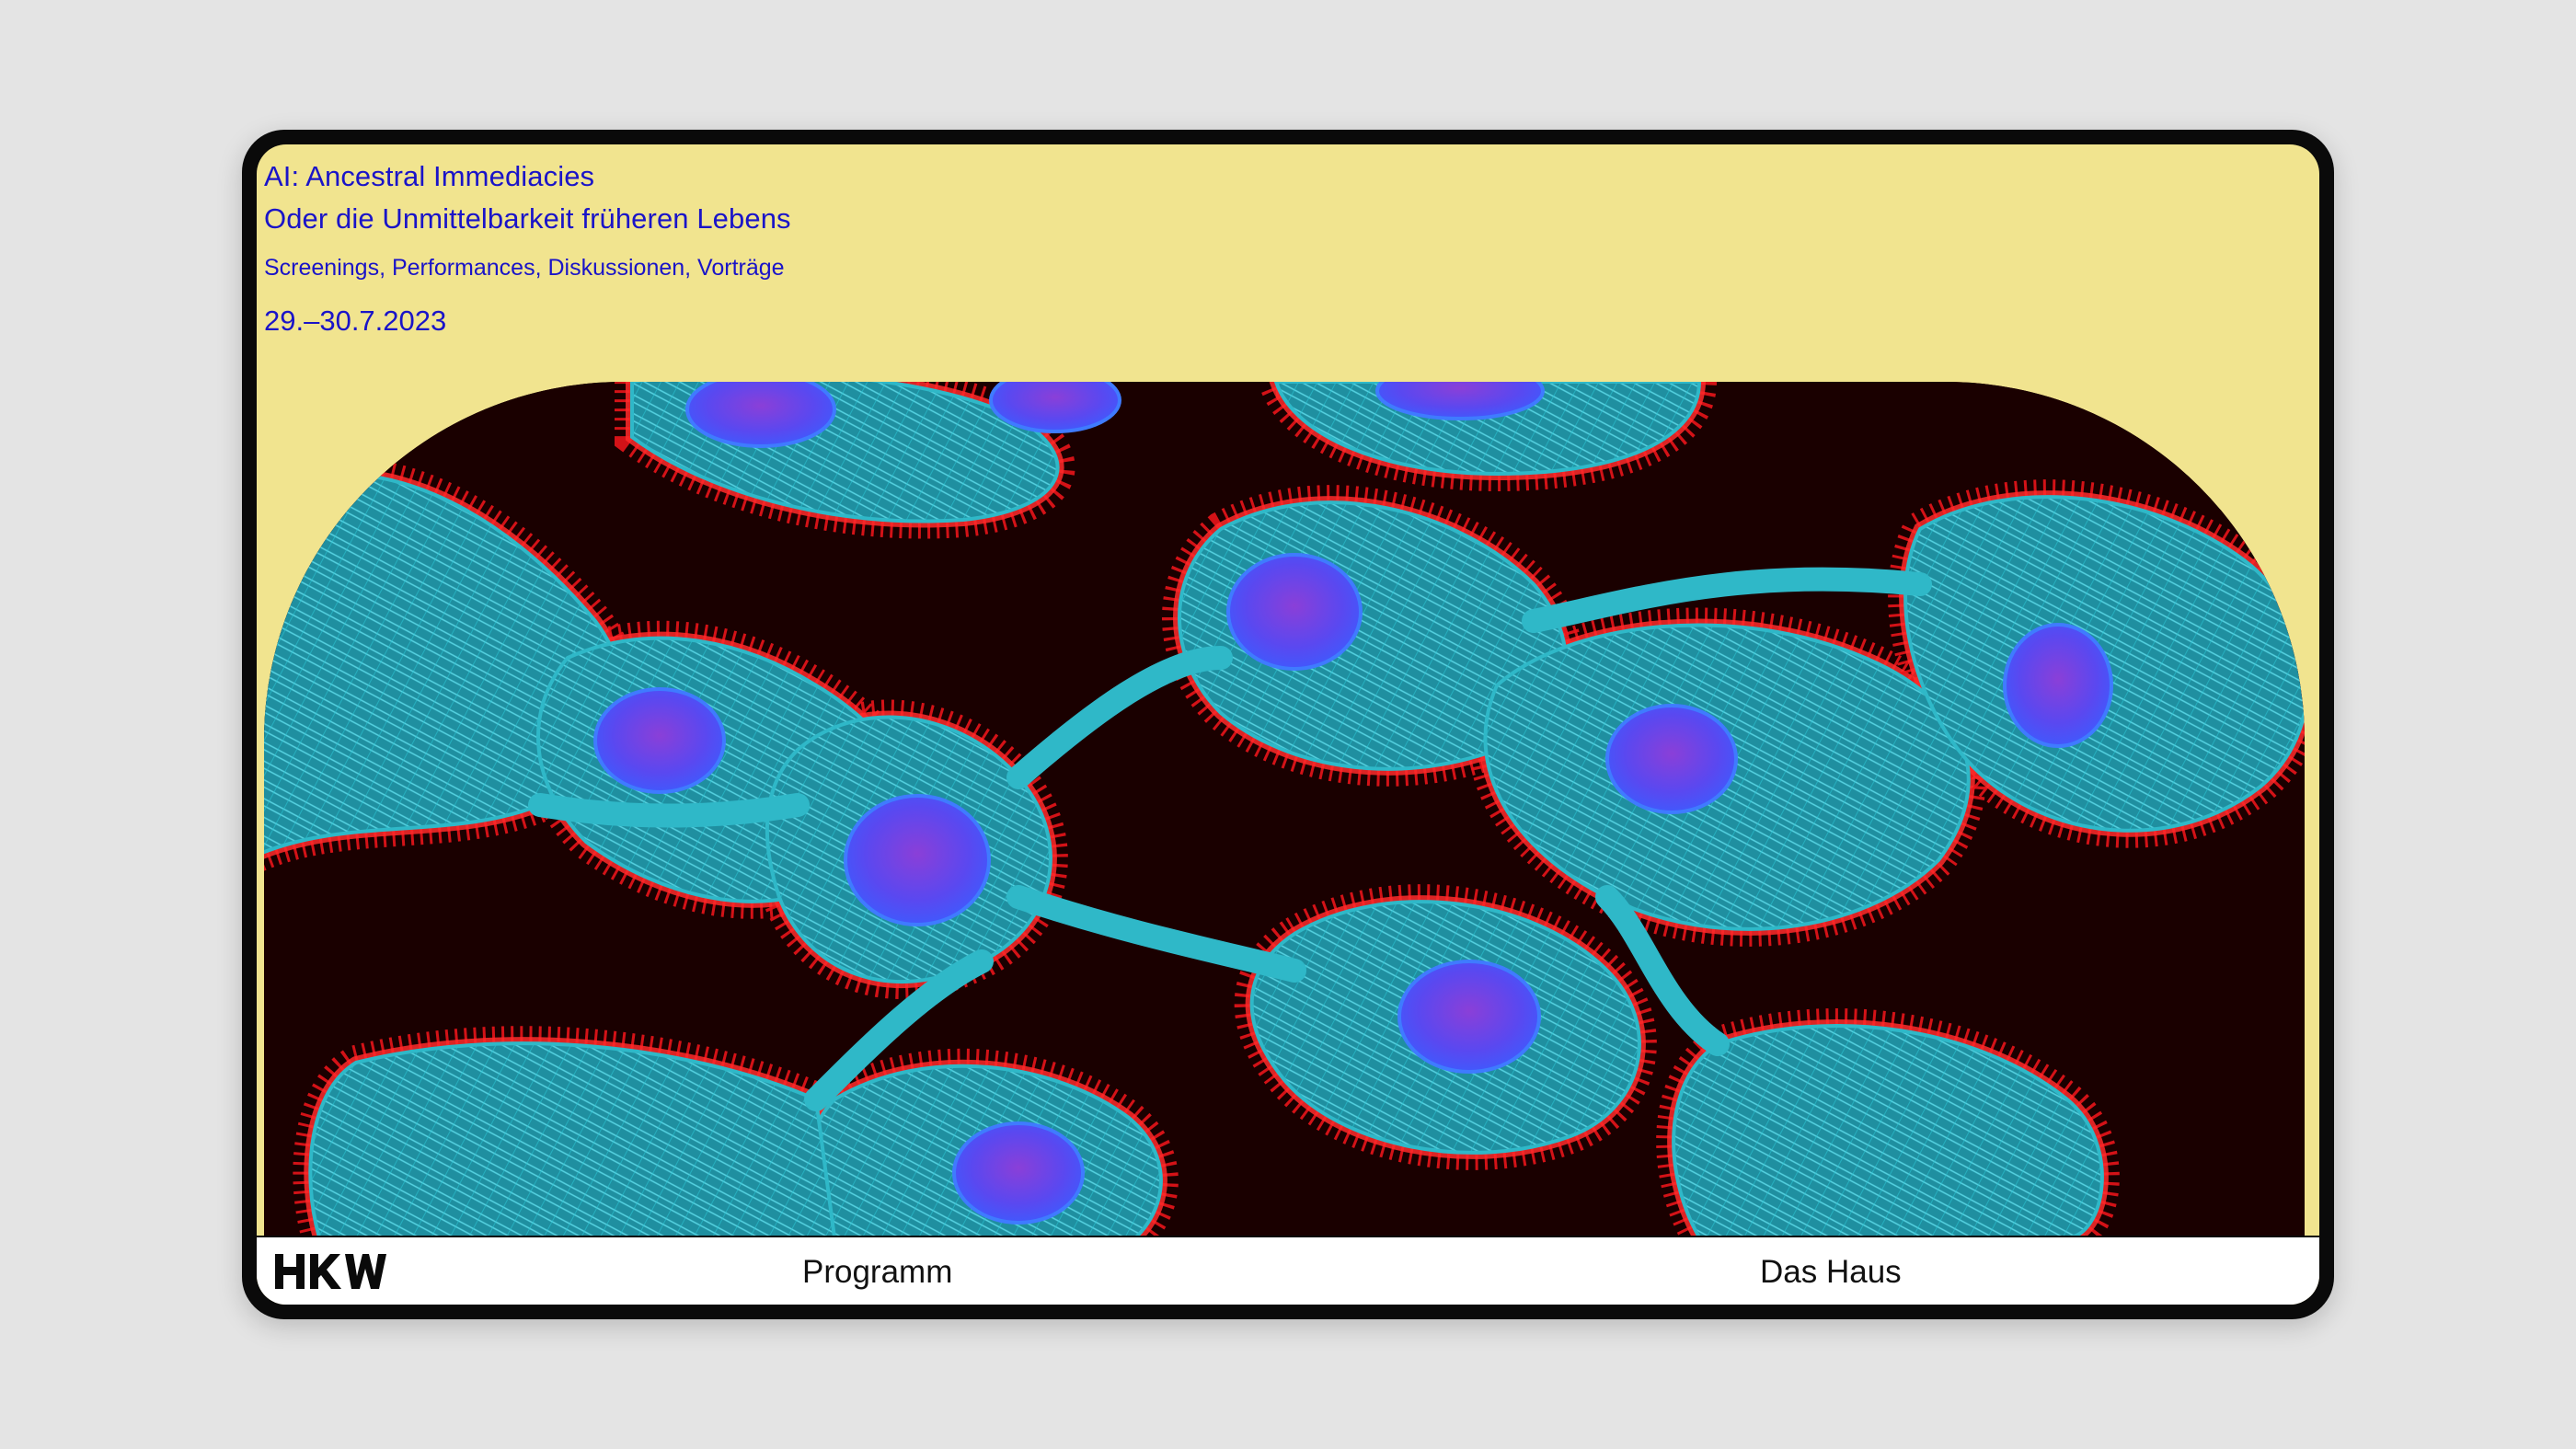 The width and height of the screenshot is (2576, 1449). Describe the element at coordinates (877, 1272) in the screenshot. I see `nav-programm: Programm` at that location.